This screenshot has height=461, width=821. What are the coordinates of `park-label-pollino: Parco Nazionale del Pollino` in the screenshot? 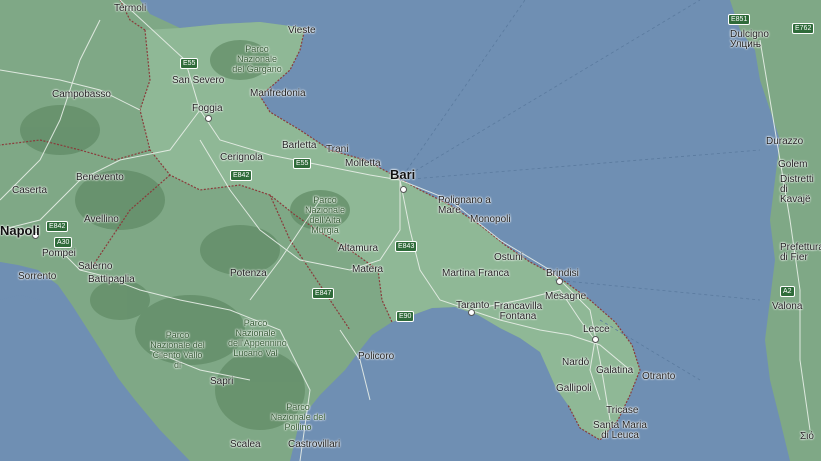 It's located at (298, 417).